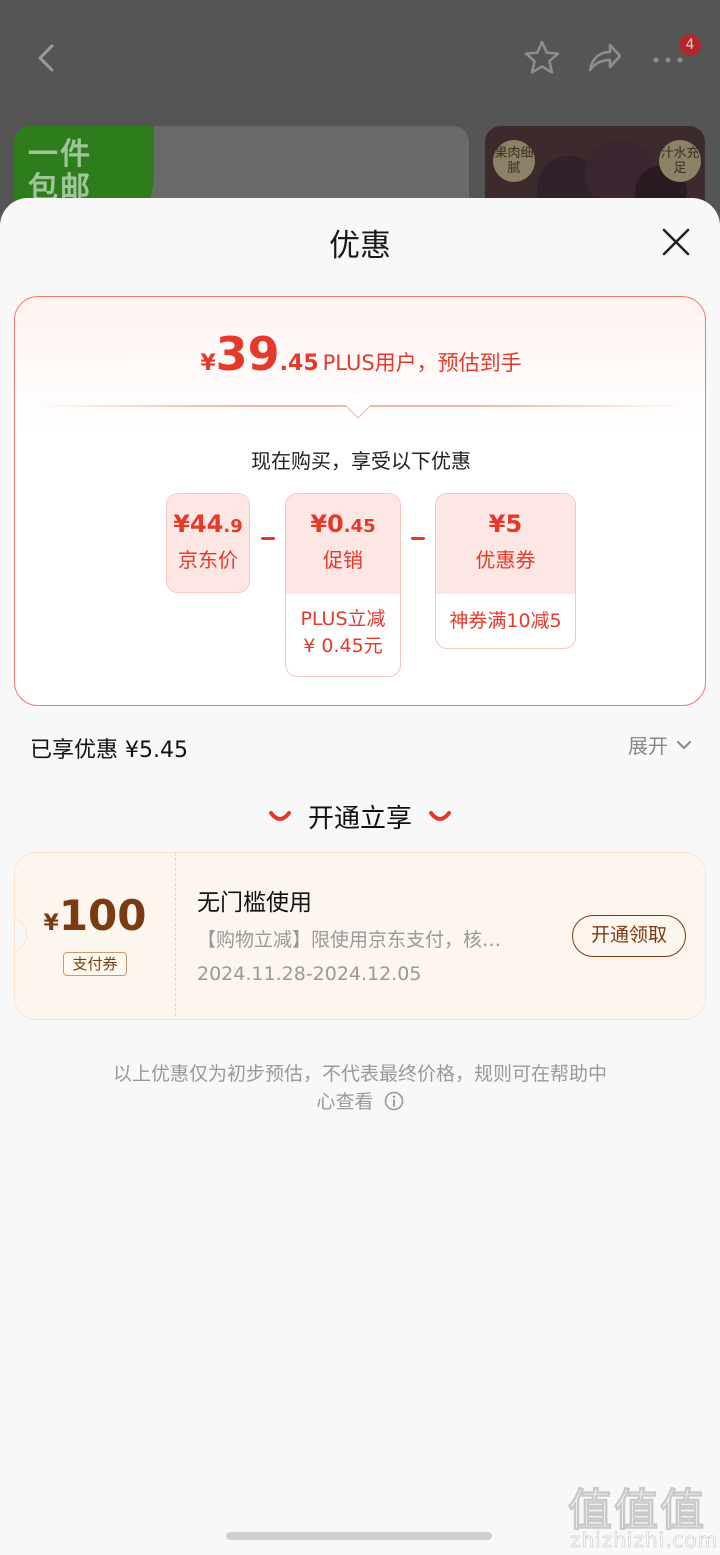  I want to click on fruit-tag-left: 果肉细腻, so click(514, 161).